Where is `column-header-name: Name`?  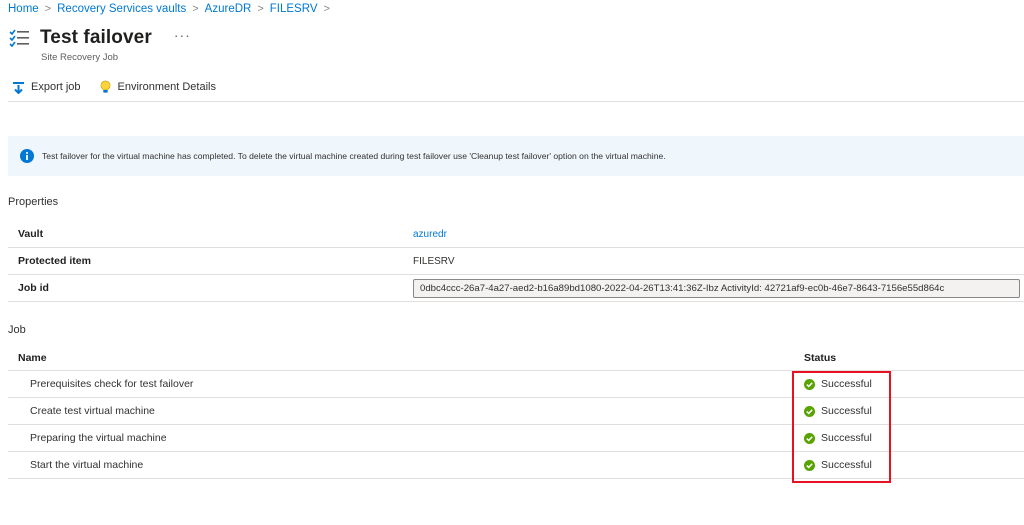
column-header-name: Name is located at coordinates (32, 358).